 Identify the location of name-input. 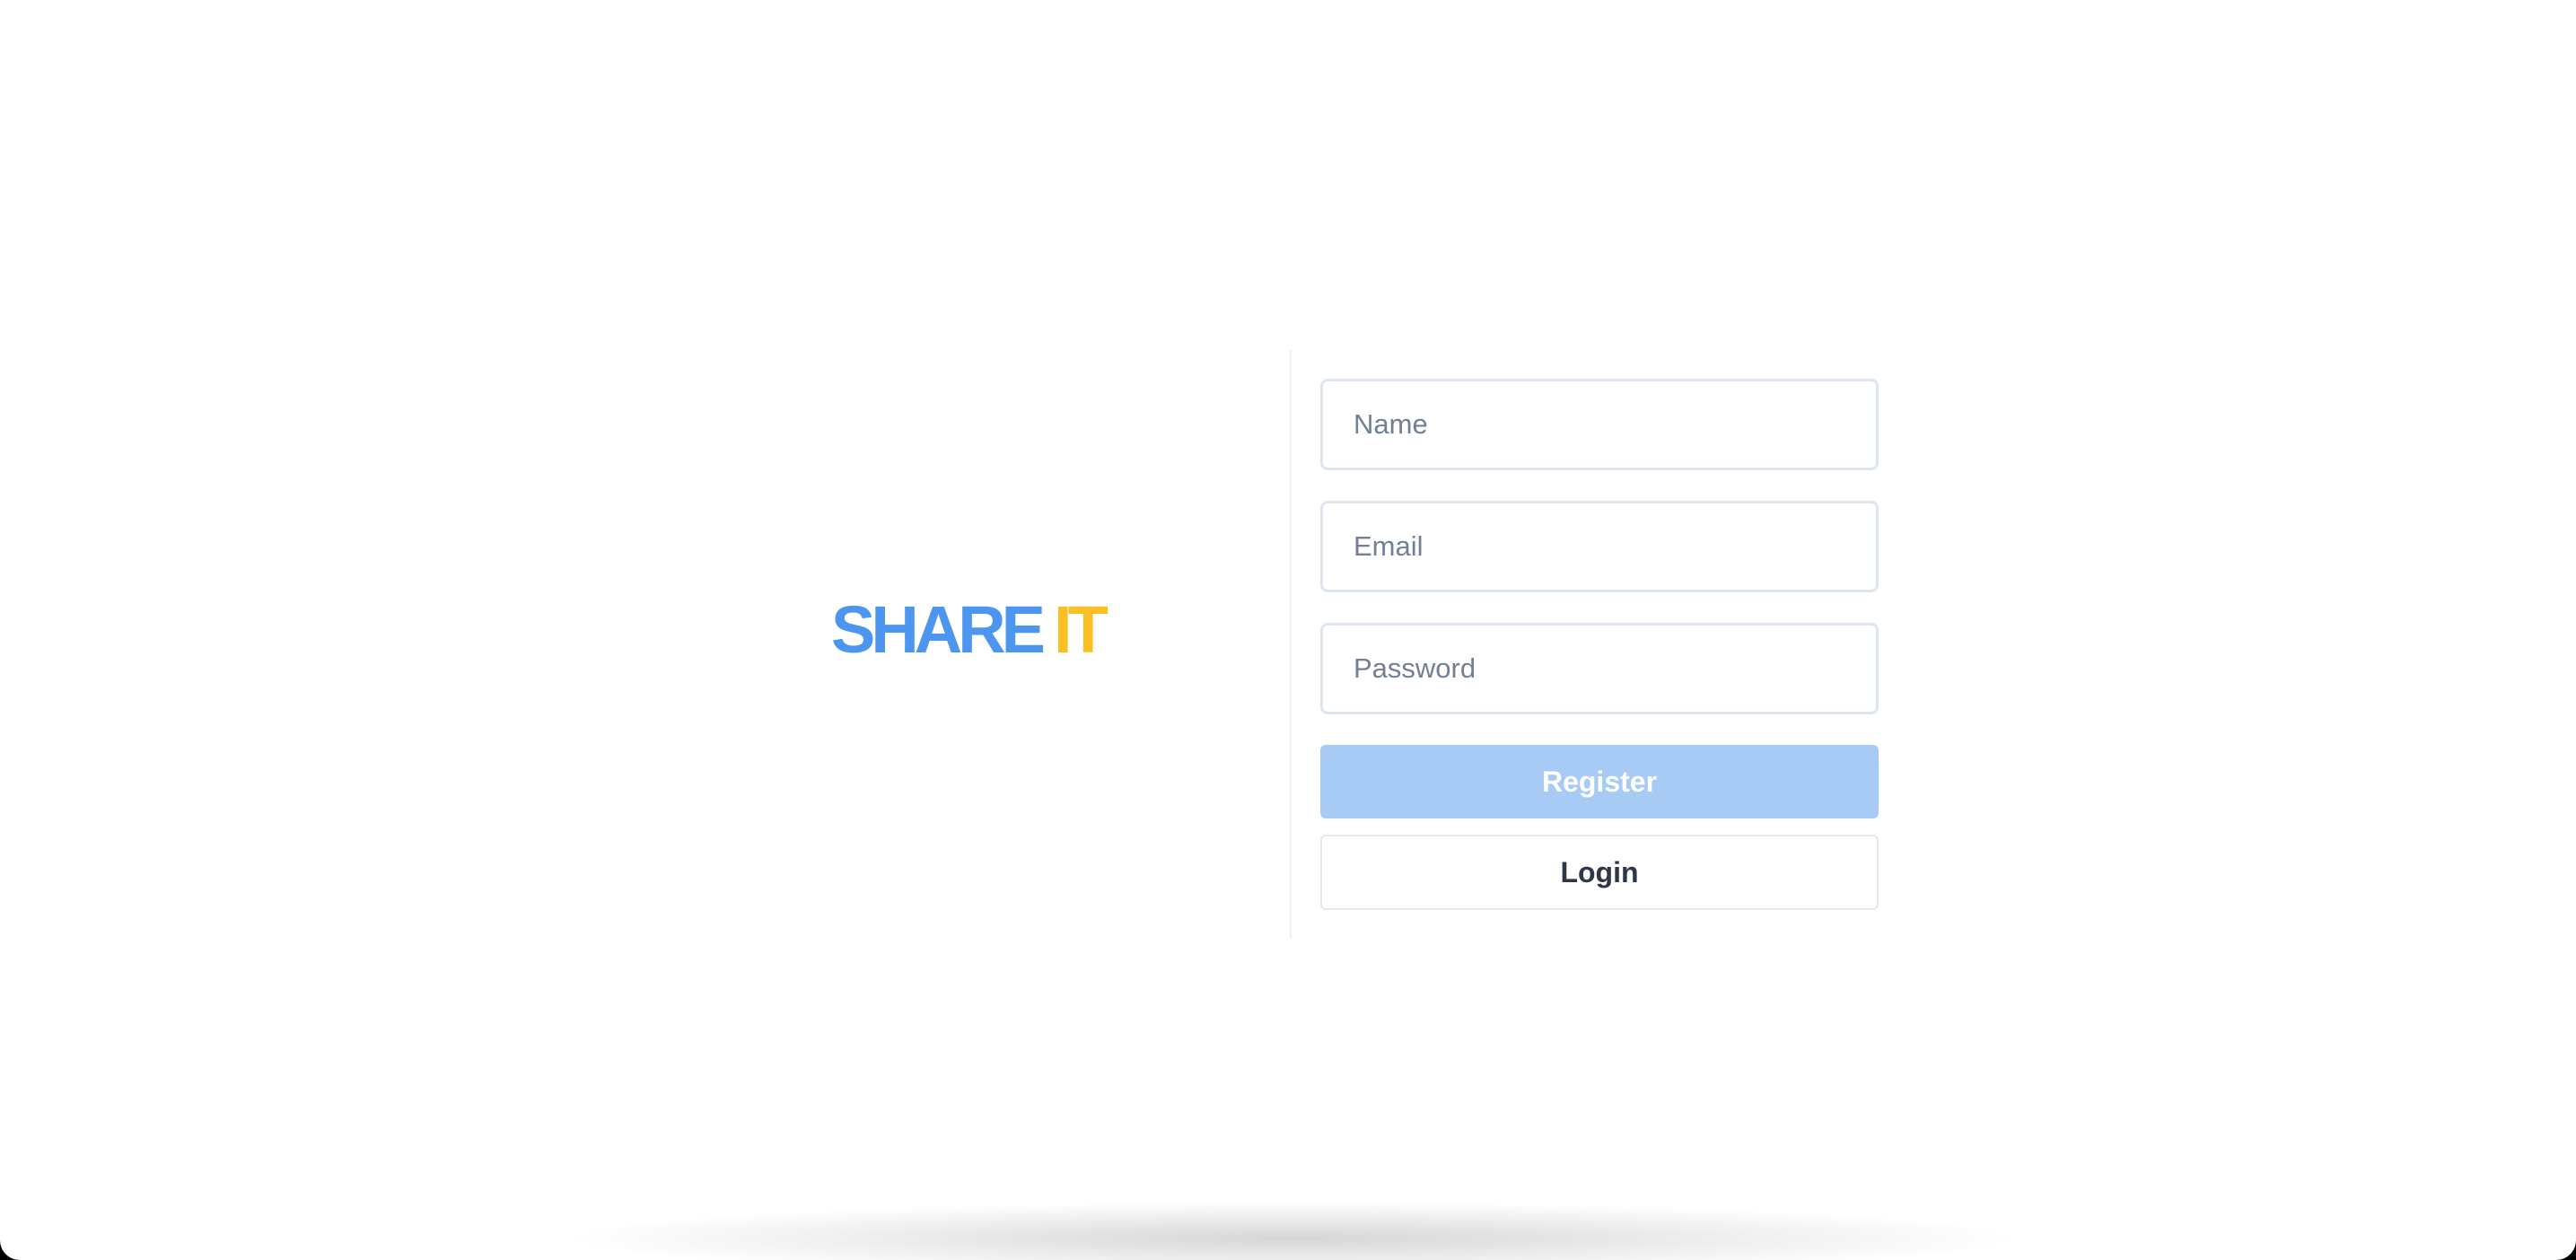
(1599, 425).